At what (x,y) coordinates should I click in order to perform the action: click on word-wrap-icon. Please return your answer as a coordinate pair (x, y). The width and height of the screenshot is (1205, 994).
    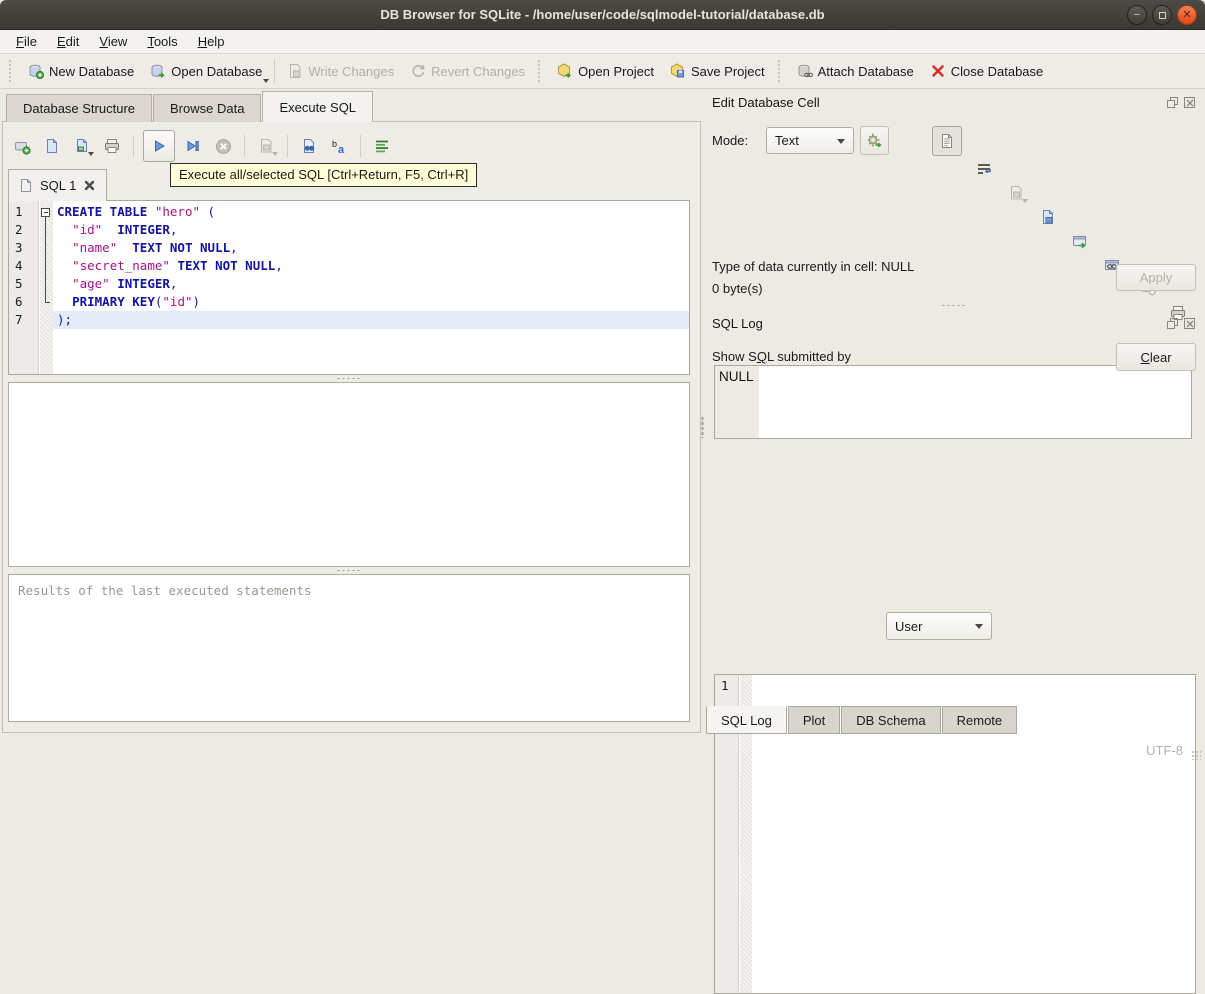
    Looking at the image, I should click on (984, 169).